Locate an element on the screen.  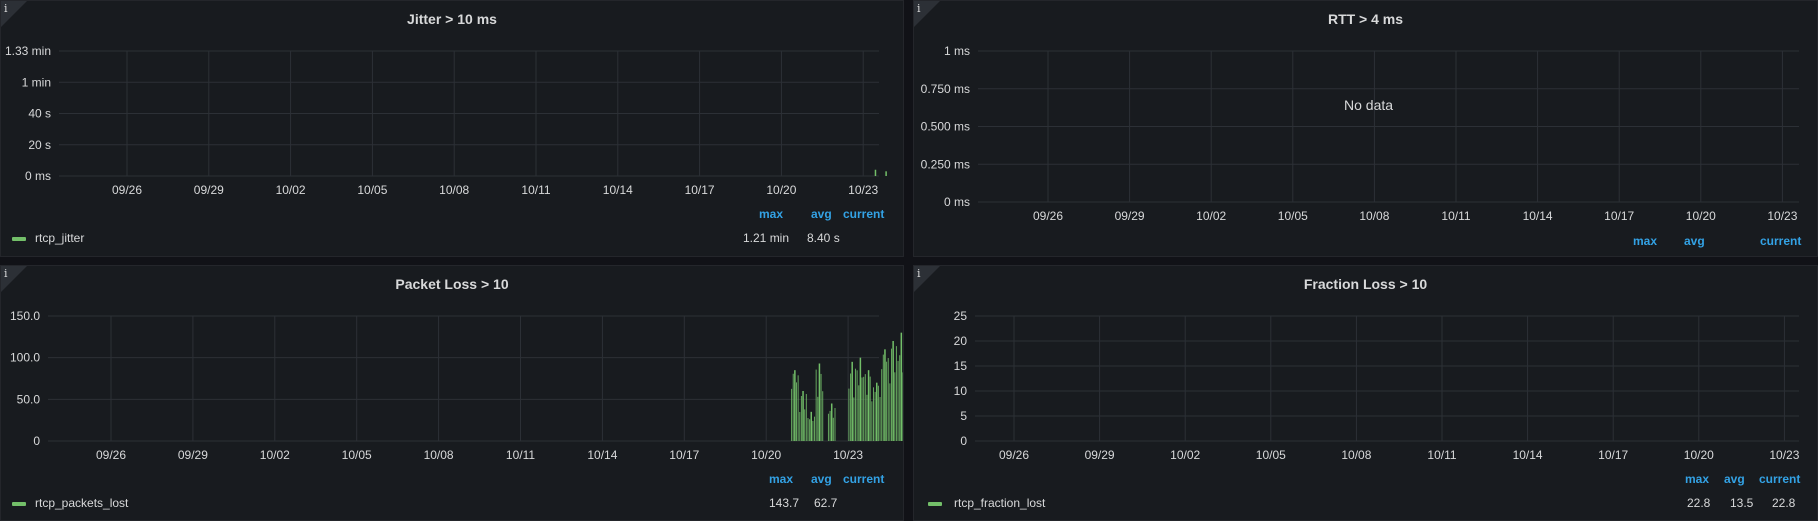
y-tick-label: 15 is located at coordinates (961, 366).